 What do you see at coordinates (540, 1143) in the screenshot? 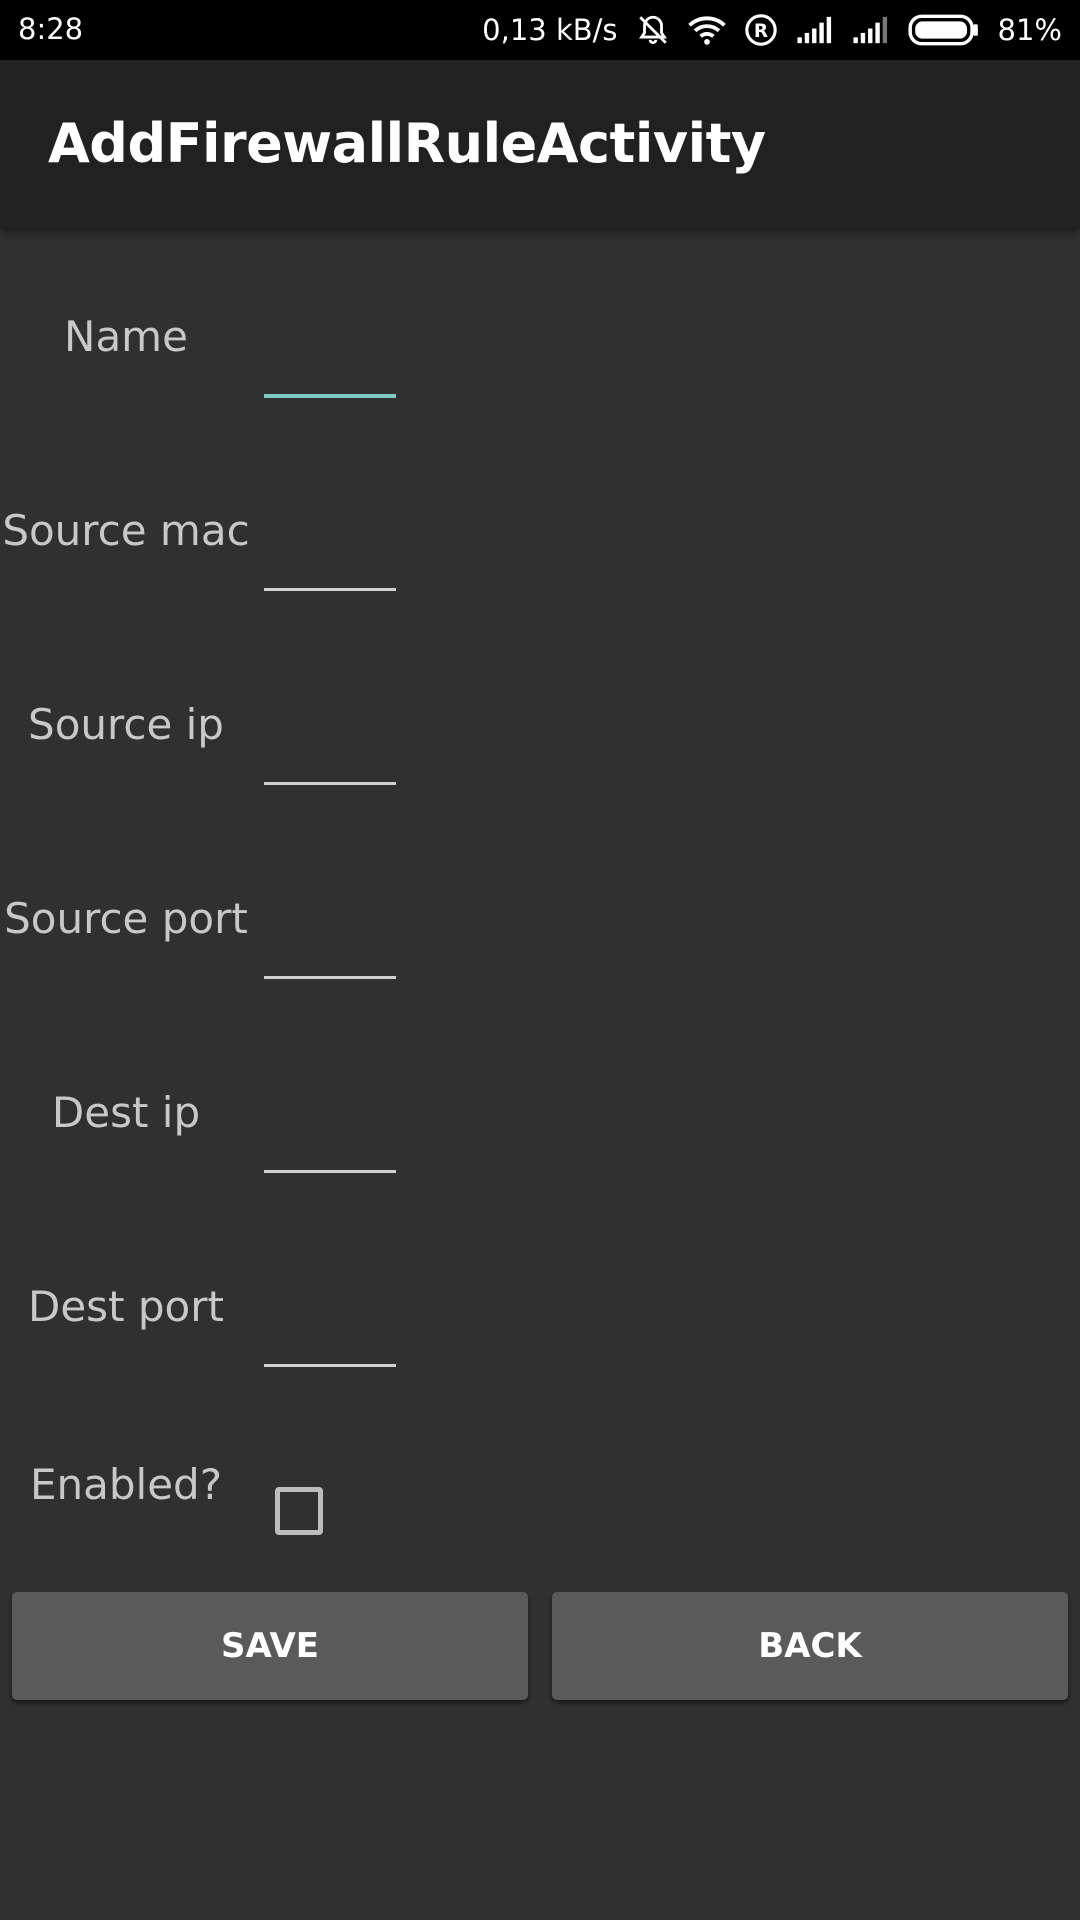
I see `form-row-dest-ip: Dest ip` at bounding box center [540, 1143].